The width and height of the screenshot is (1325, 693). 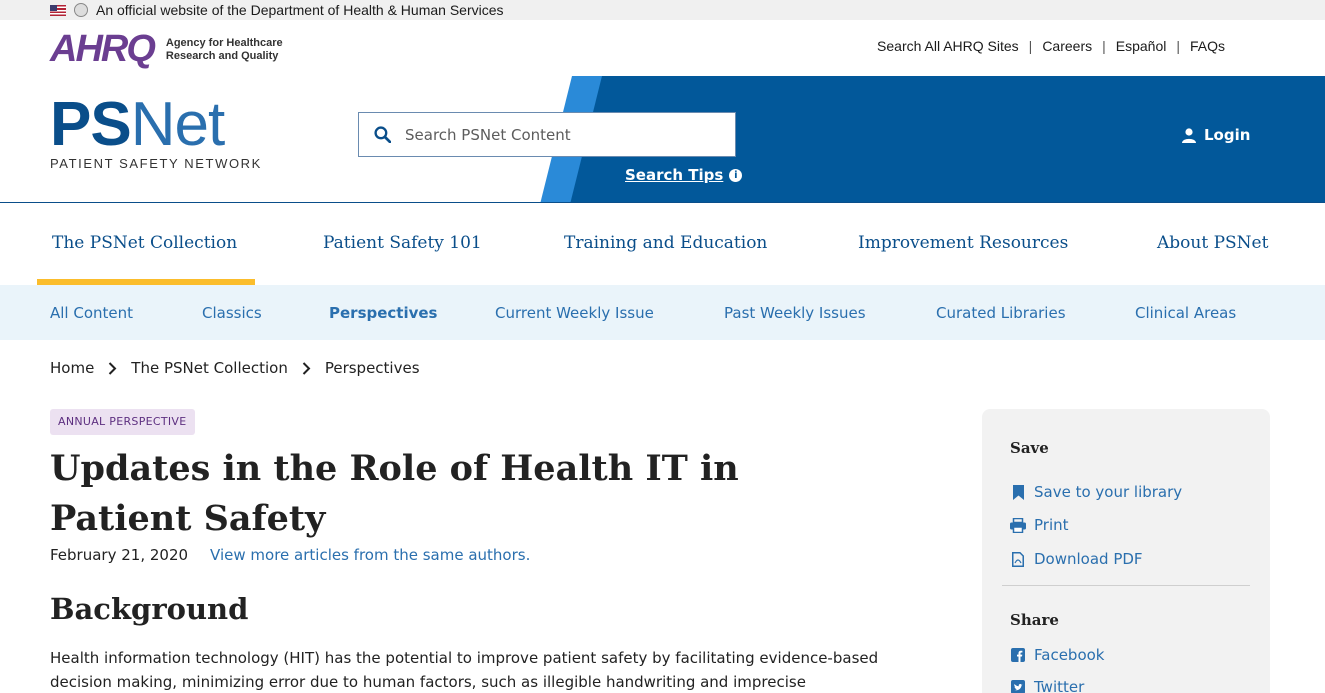 I want to click on download-pdf-link: Download PDF, so click(x=1076, y=559).